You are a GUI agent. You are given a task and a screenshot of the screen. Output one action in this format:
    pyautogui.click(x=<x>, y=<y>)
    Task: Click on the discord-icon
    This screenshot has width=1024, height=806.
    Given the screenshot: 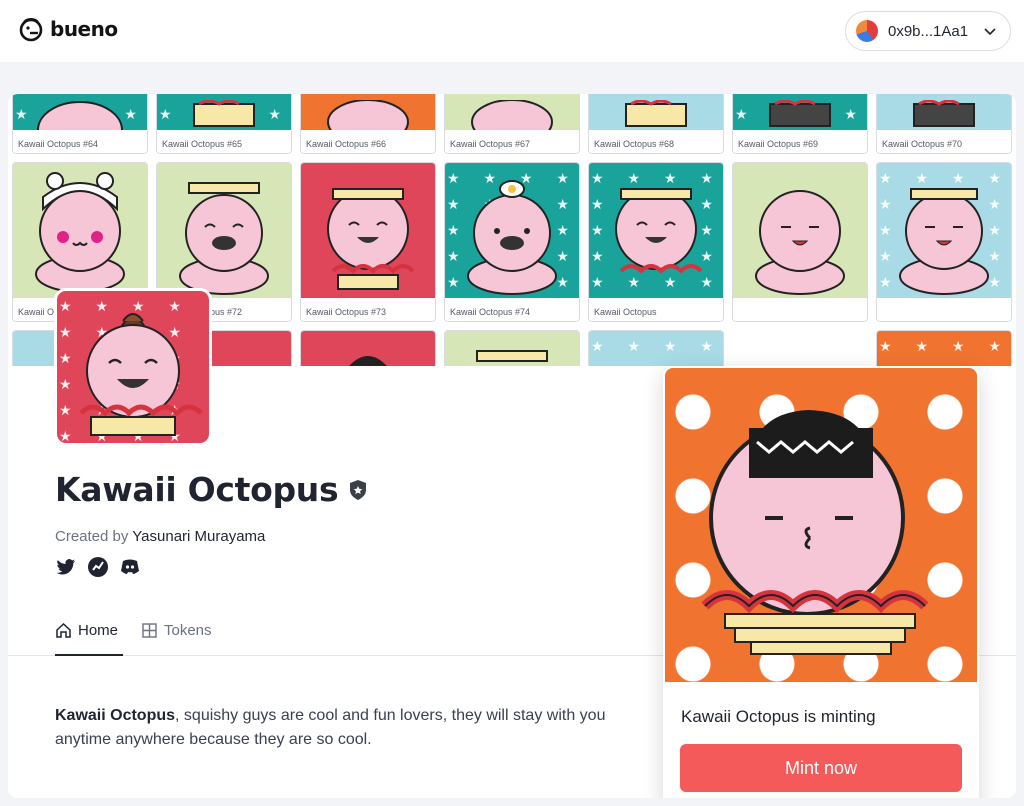 What is the action you would take?
    pyautogui.click(x=130, y=567)
    